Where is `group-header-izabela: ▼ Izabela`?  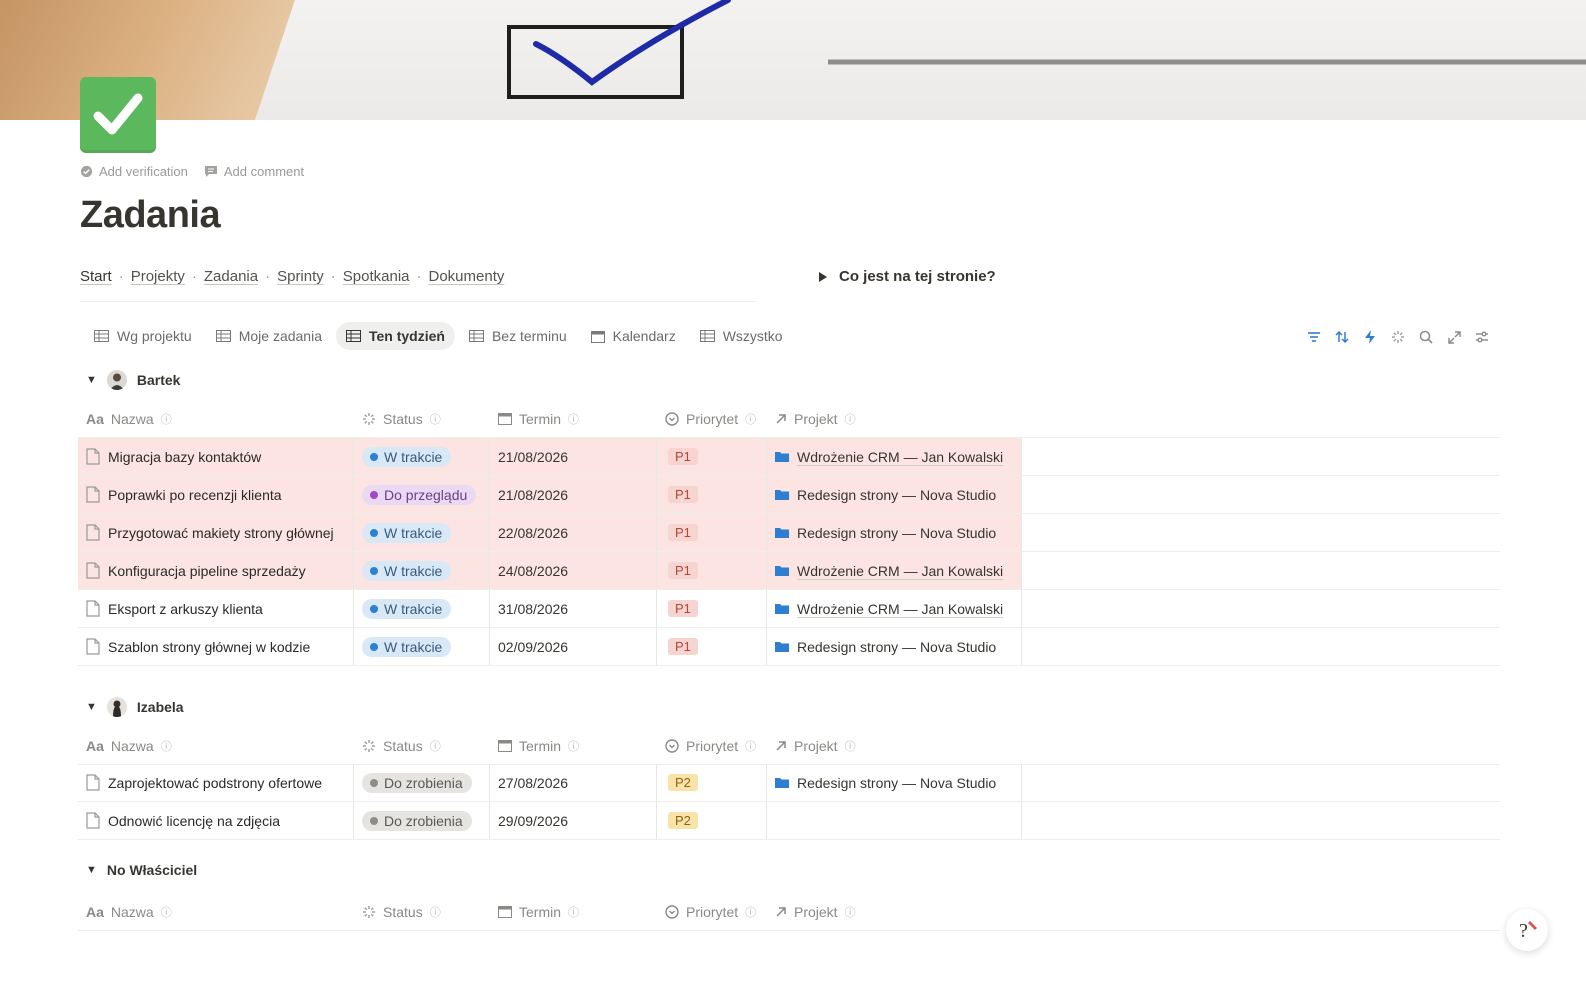 group-header-izabela: ▼ Izabela is located at coordinates (135, 707).